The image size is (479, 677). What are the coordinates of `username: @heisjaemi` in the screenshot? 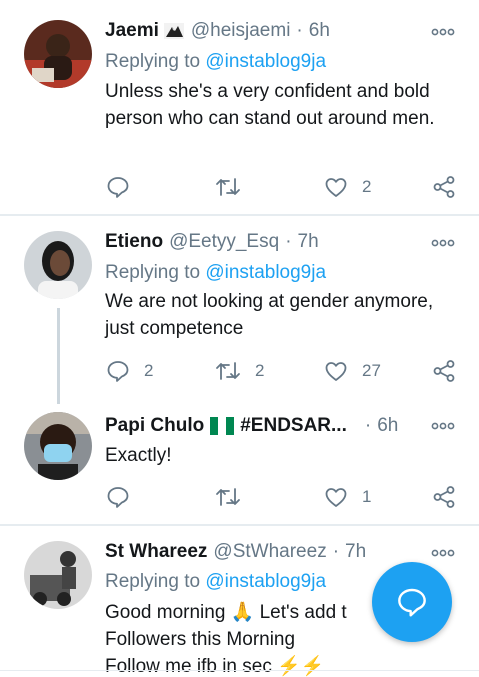 It's located at (241, 31).